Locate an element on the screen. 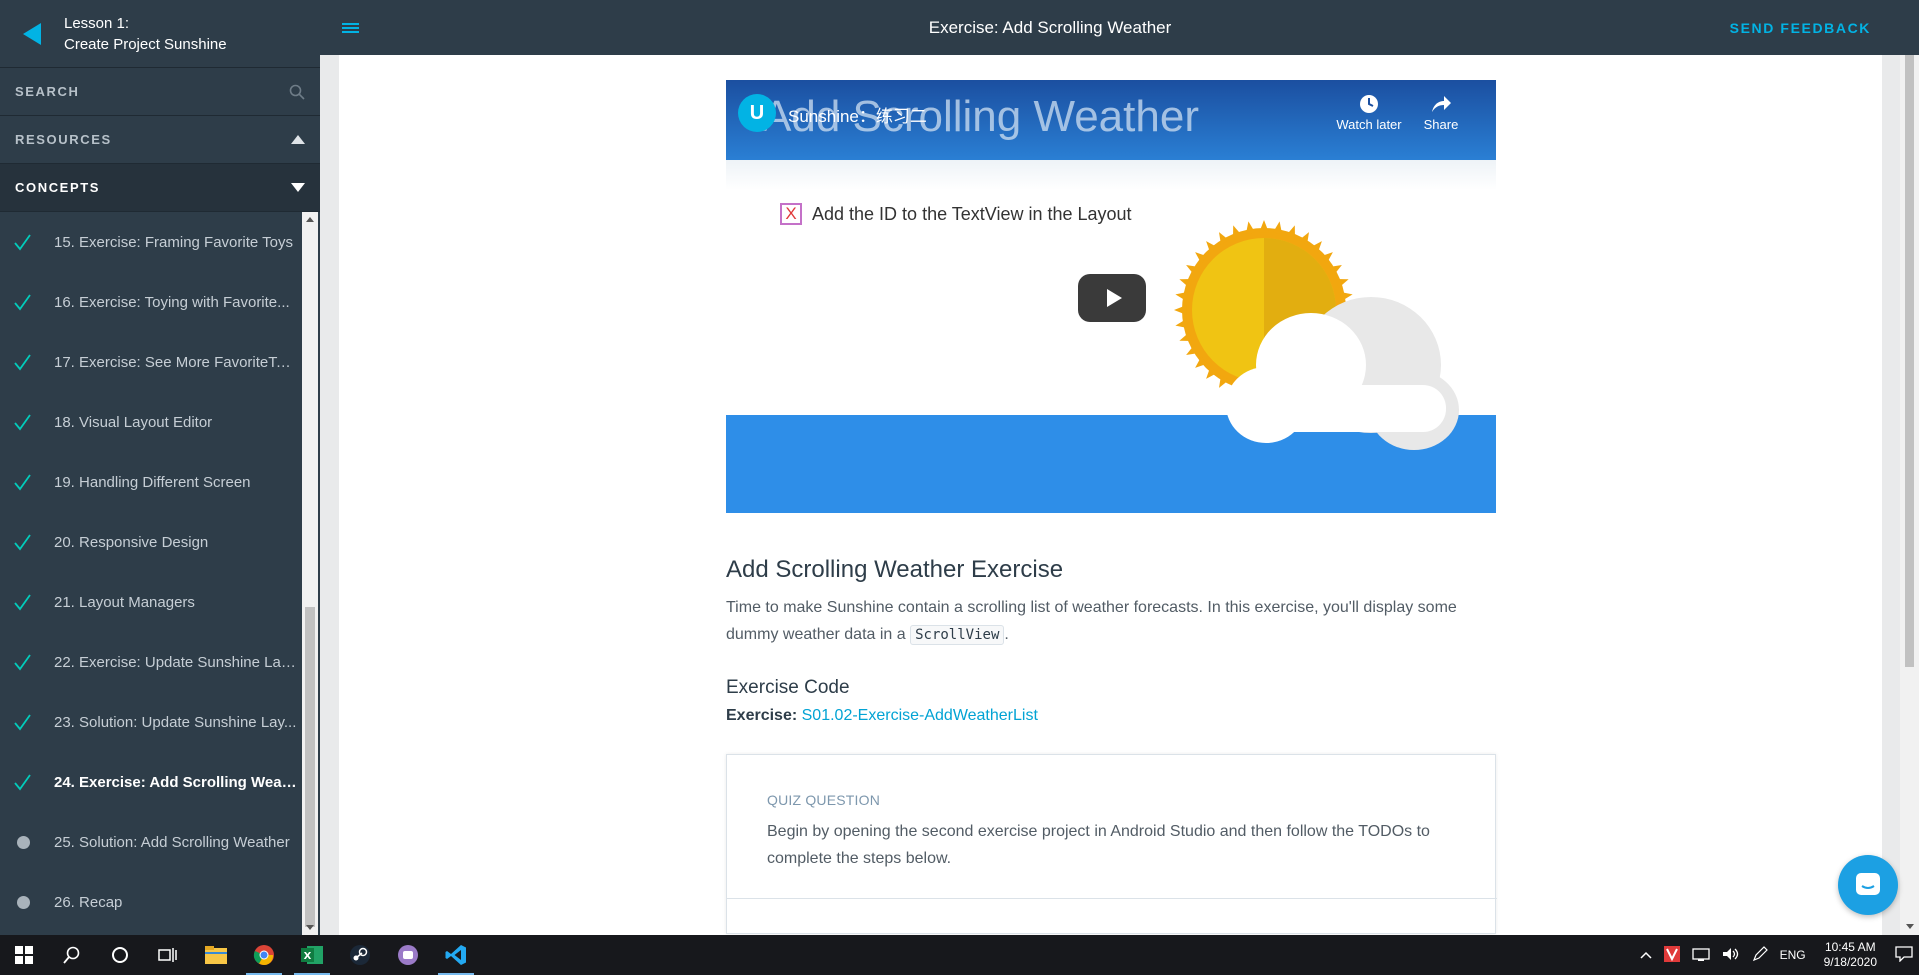 The height and width of the screenshot is (975, 1919). language-indicator: ENG is located at coordinates (1793, 955).